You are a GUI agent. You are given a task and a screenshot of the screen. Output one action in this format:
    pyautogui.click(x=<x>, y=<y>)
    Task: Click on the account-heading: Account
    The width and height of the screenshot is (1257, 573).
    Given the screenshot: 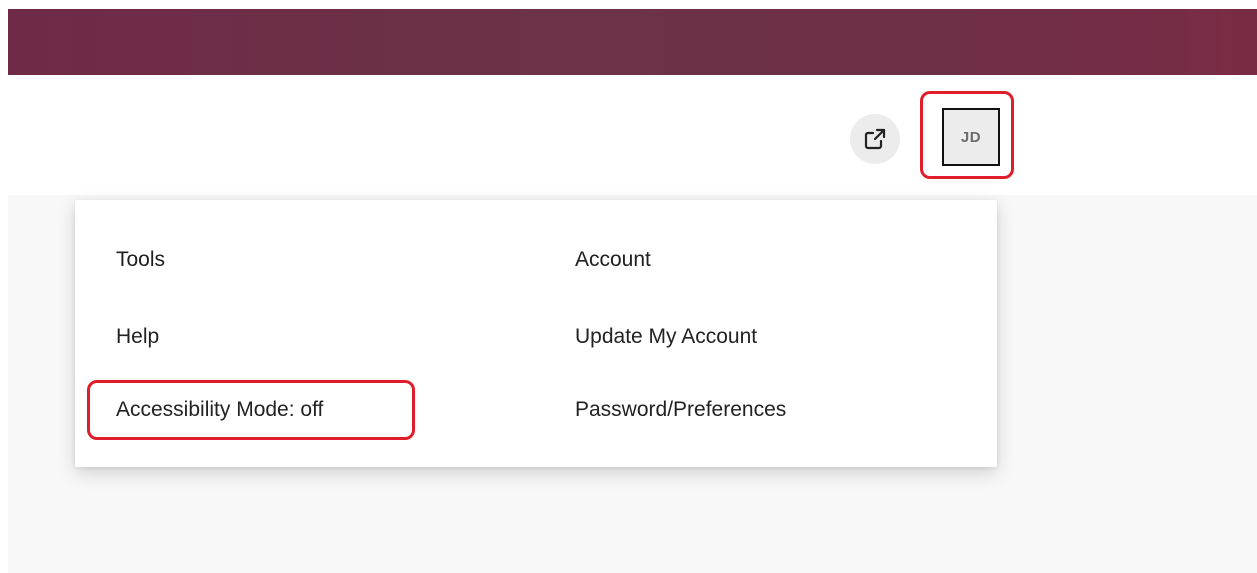 What is the action you would take?
    pyautogui.click(x=613, y=259)
    